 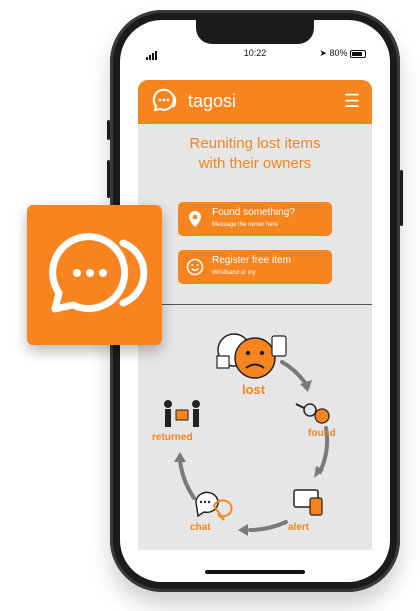 I want to click on app-icon, so click(x=94, y=275).